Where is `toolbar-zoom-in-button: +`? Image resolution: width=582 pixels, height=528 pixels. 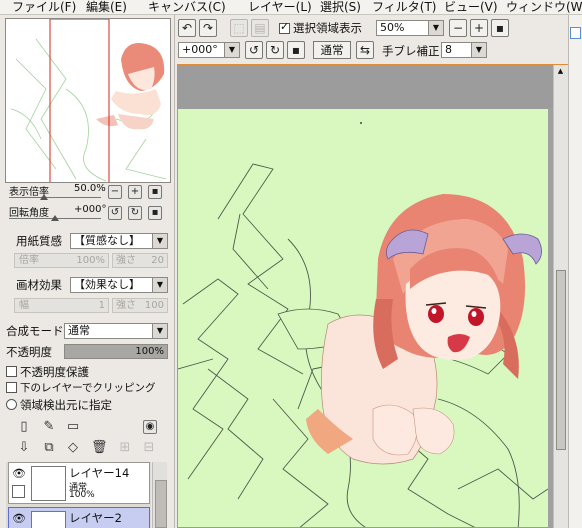
toolbar-zoom-in-button: + is located at coordinates (479, 28).